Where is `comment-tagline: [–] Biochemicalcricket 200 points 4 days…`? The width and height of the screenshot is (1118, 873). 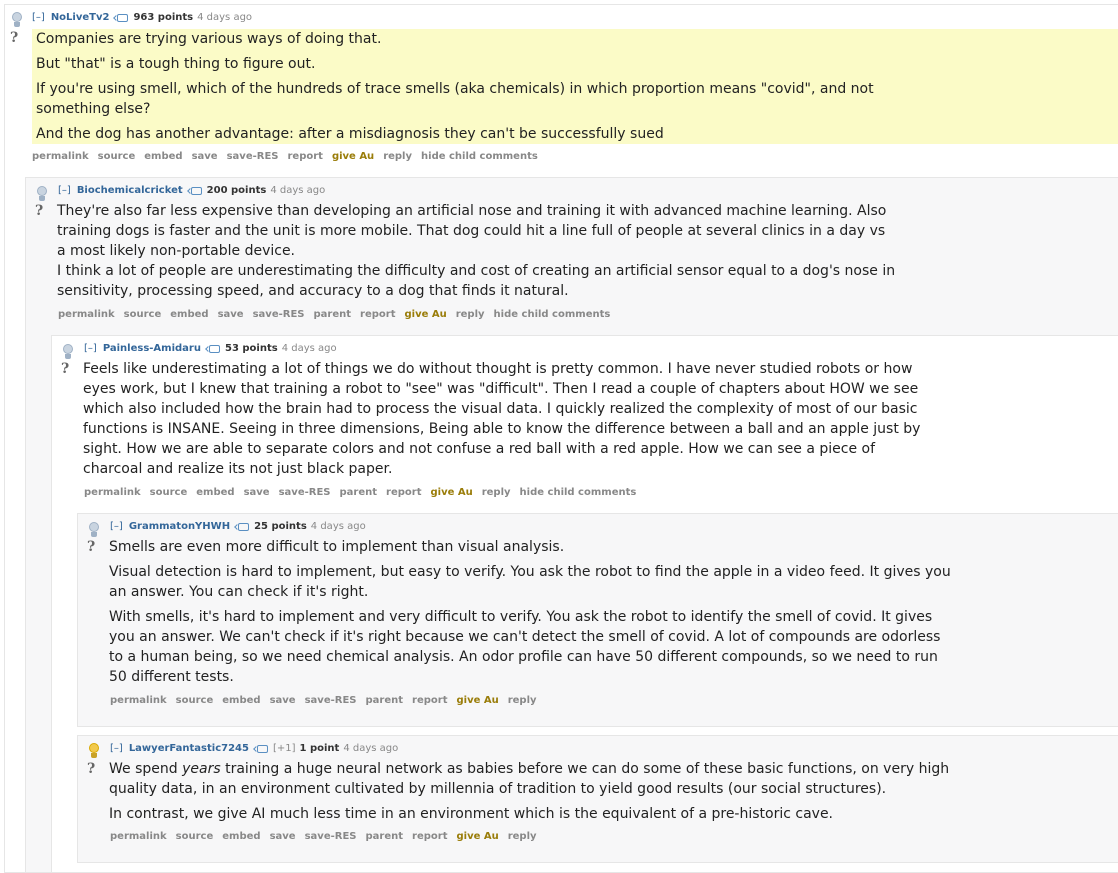 comment-tagline: [–] Biochemicalcricket 200 points 4 days… is located at coordinates (191, 190).